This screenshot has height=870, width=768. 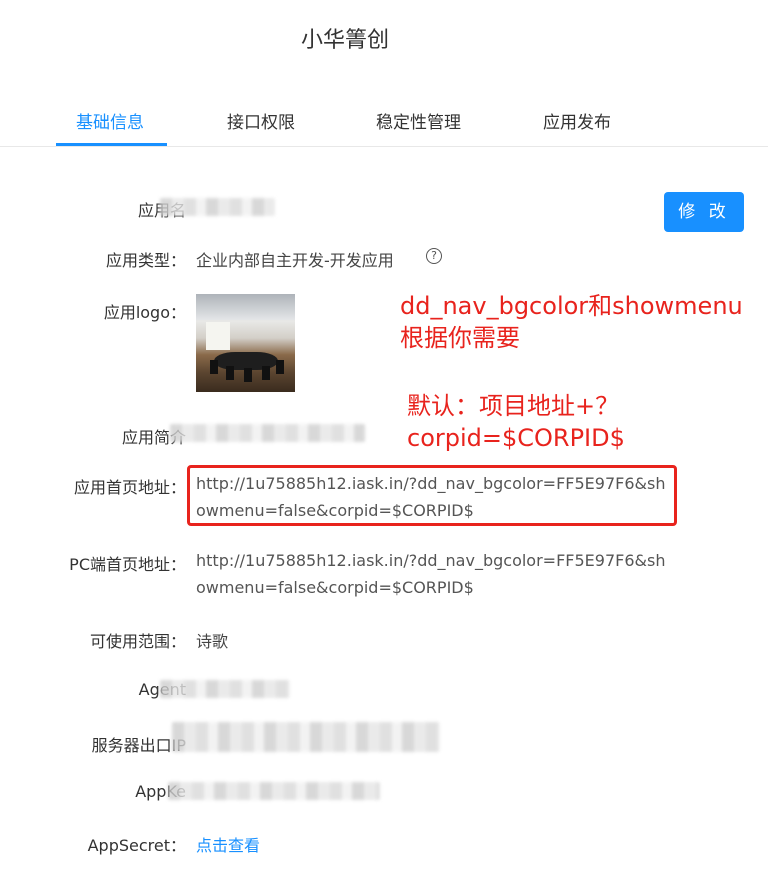 What do you see at coordinates (261, 120) in the screenshot?
I see `tab-api-permissions: 接口权限` at bounding box center [261, 120].